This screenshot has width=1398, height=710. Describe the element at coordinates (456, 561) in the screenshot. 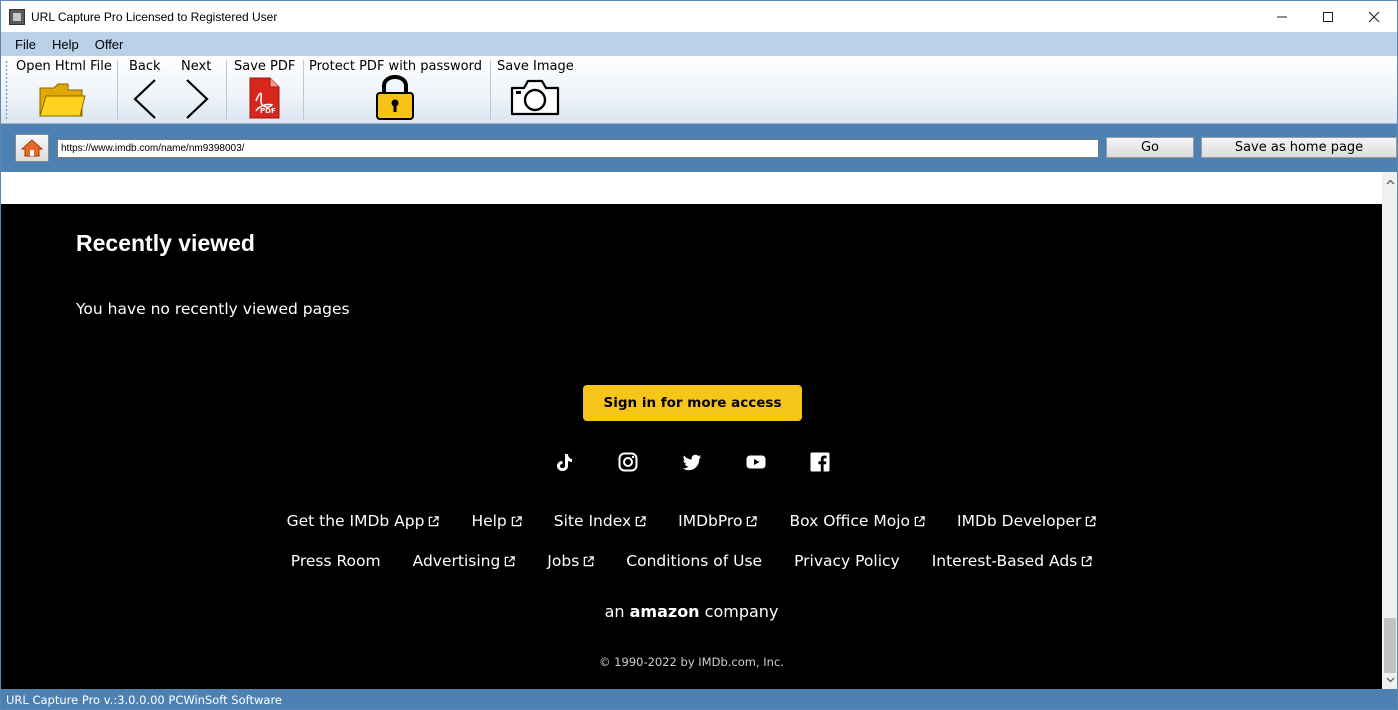

I see `footer-link-label: Advertising` at that location.